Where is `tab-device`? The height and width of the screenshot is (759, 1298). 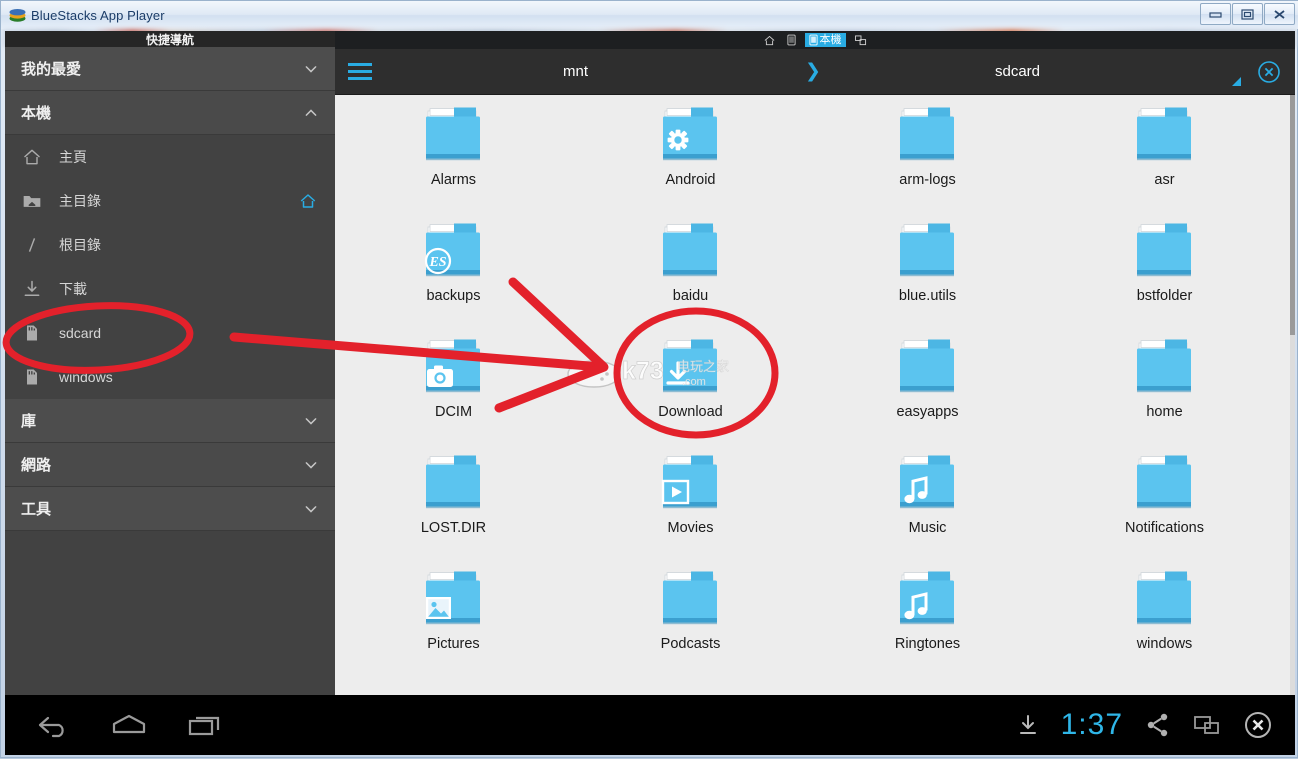 tab-device is located at coordinates (791, 40).